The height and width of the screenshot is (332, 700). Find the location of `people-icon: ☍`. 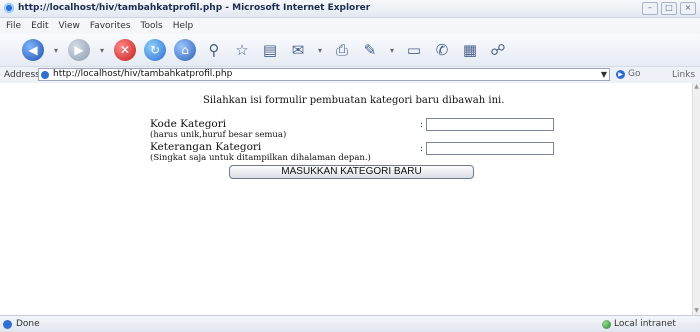

people-icon: ☍ is located at coordinates (498, 50).